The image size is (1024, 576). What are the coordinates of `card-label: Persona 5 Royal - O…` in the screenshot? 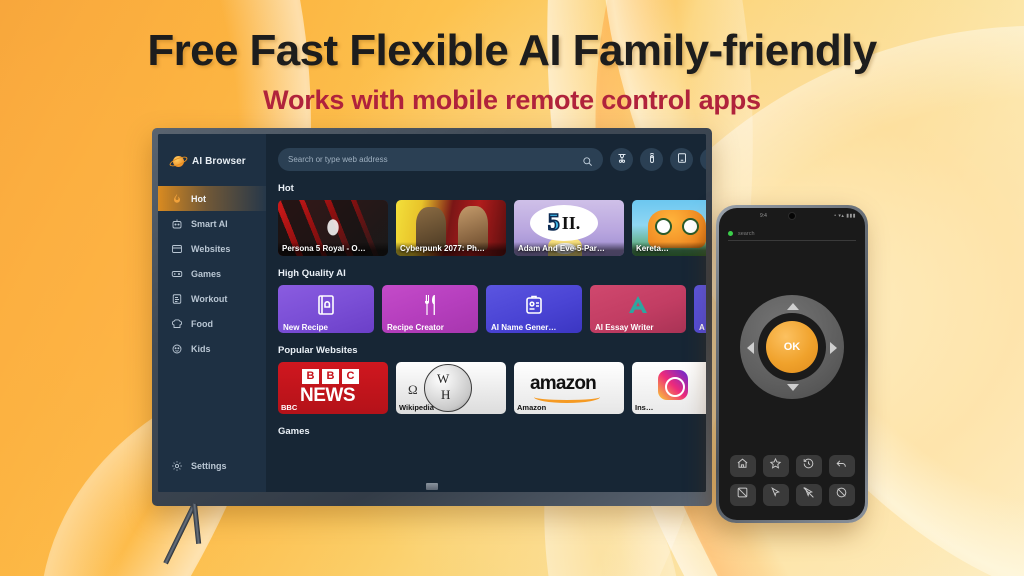 It's located at (333, 249).